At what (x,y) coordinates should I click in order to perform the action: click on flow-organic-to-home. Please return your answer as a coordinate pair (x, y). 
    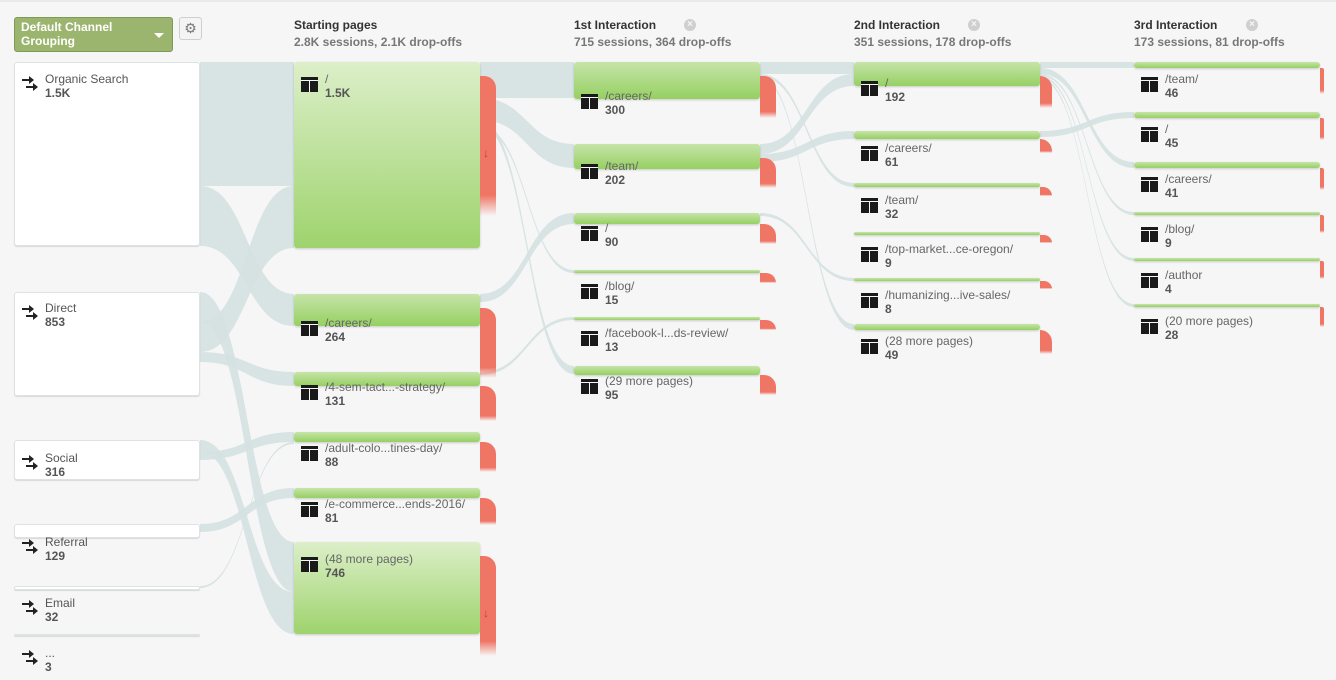
    Looking at the image, I should click on (247, 124).